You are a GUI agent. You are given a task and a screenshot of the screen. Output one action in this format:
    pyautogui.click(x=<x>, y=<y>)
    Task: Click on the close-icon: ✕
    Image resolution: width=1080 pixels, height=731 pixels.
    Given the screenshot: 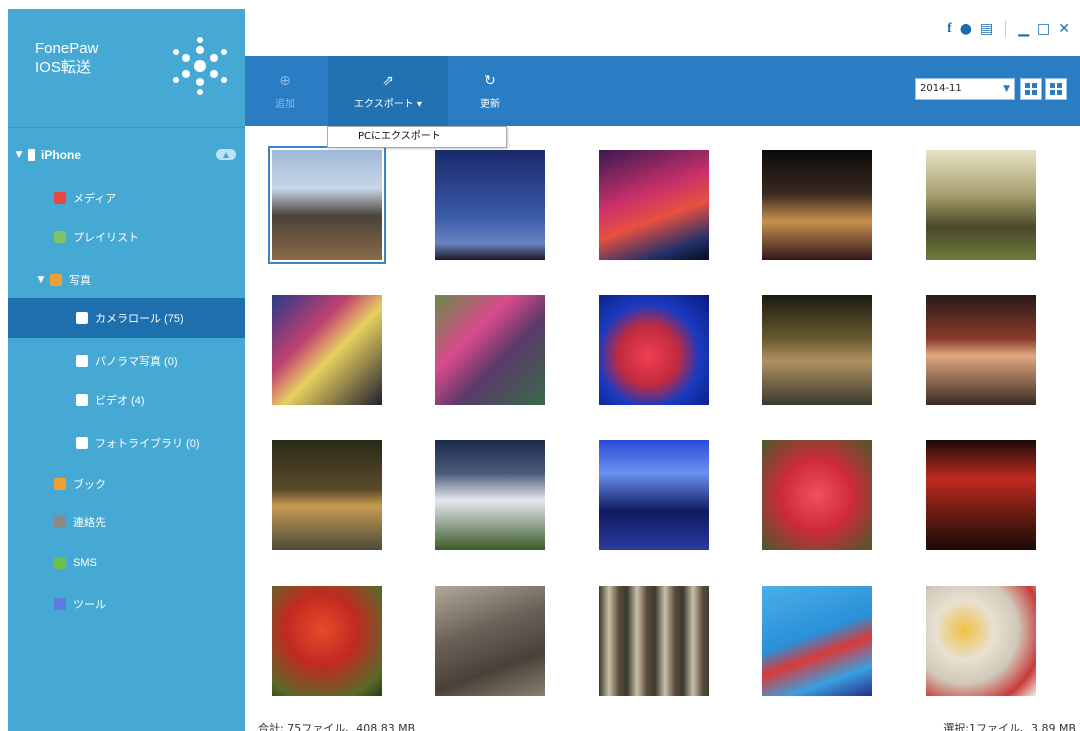 What is the action you would take?
    pyautogui.click(x=1064, y=29)
    